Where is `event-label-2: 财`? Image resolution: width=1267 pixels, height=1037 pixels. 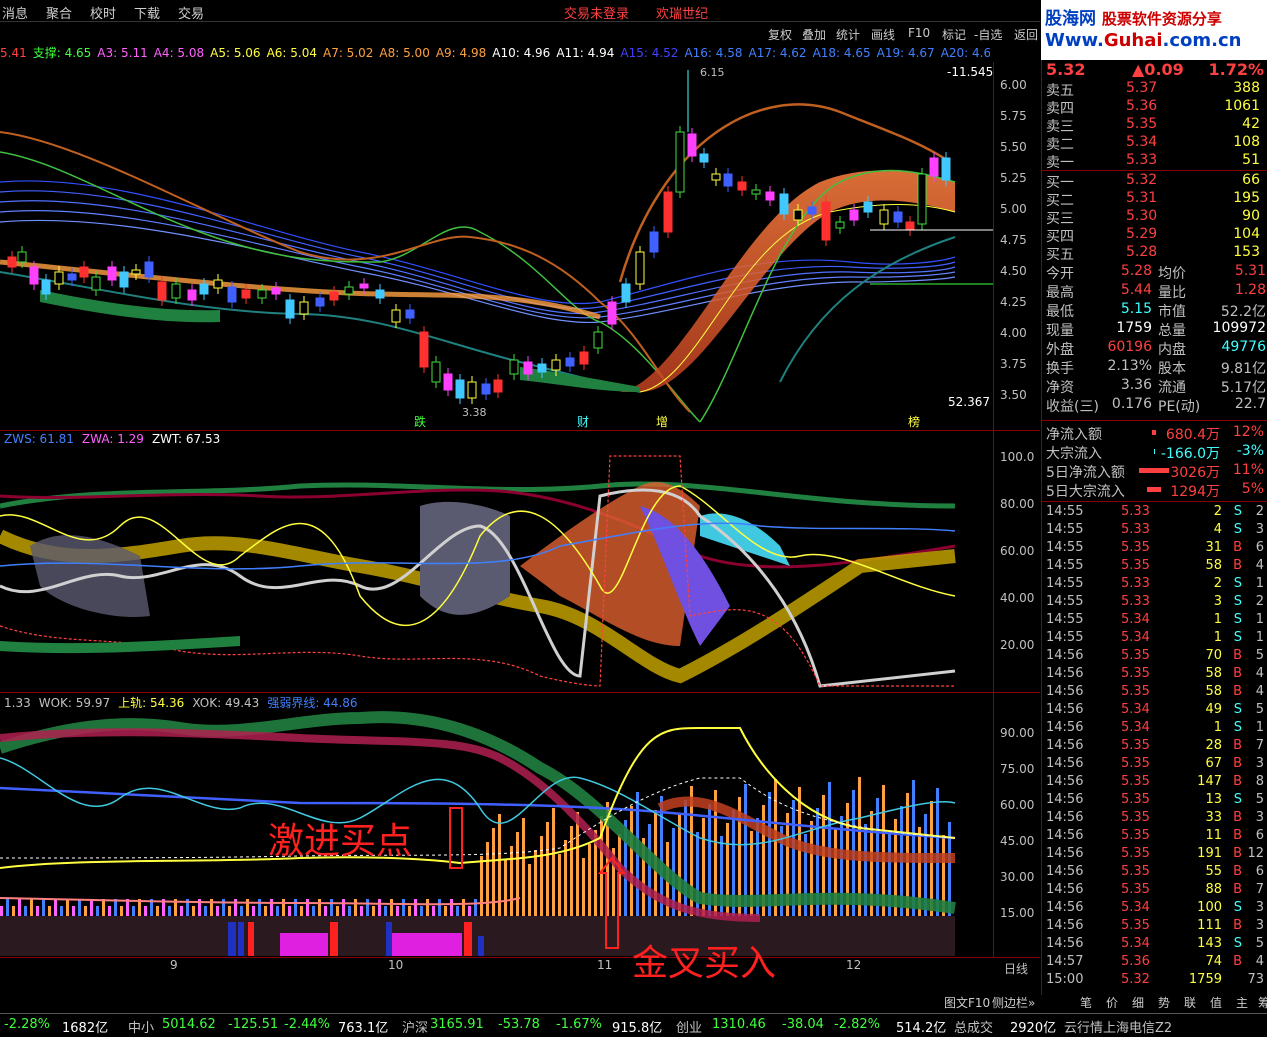
event-label-2: 财 is located at coordinates (583, 422).